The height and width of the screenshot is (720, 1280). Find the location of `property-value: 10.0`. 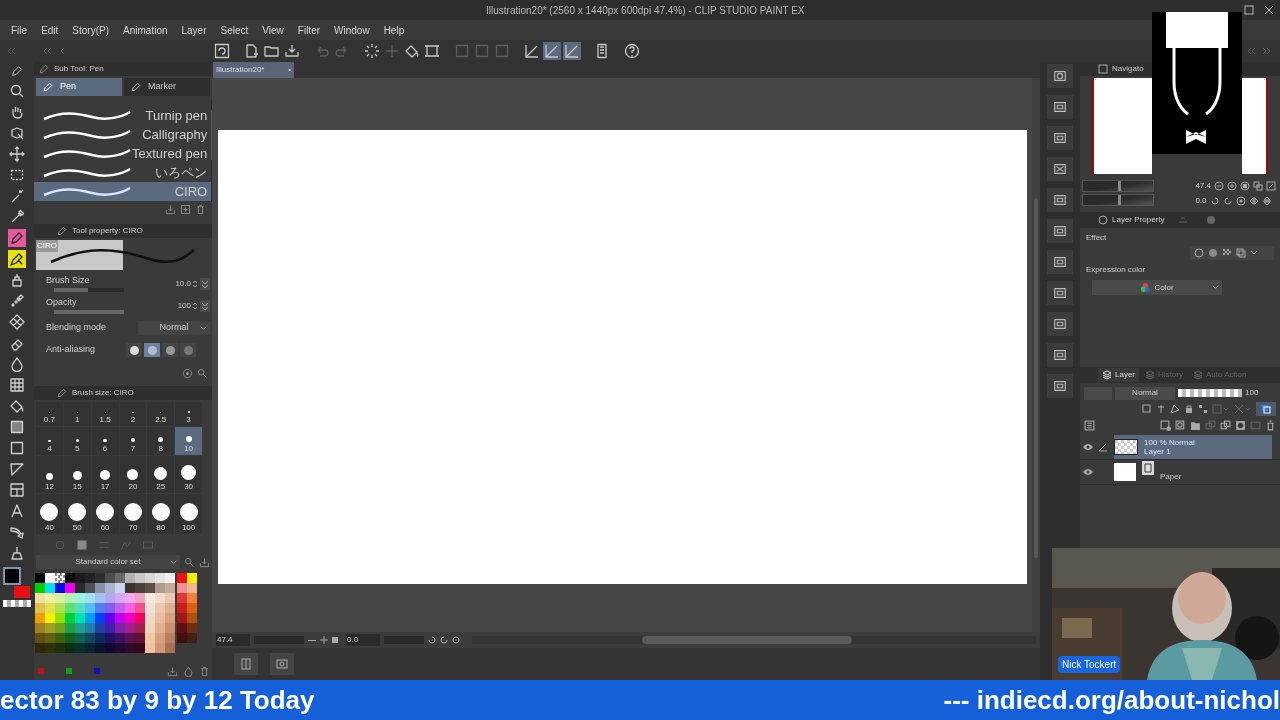

property-value: 10.0 is located at coordinates (183, 284).